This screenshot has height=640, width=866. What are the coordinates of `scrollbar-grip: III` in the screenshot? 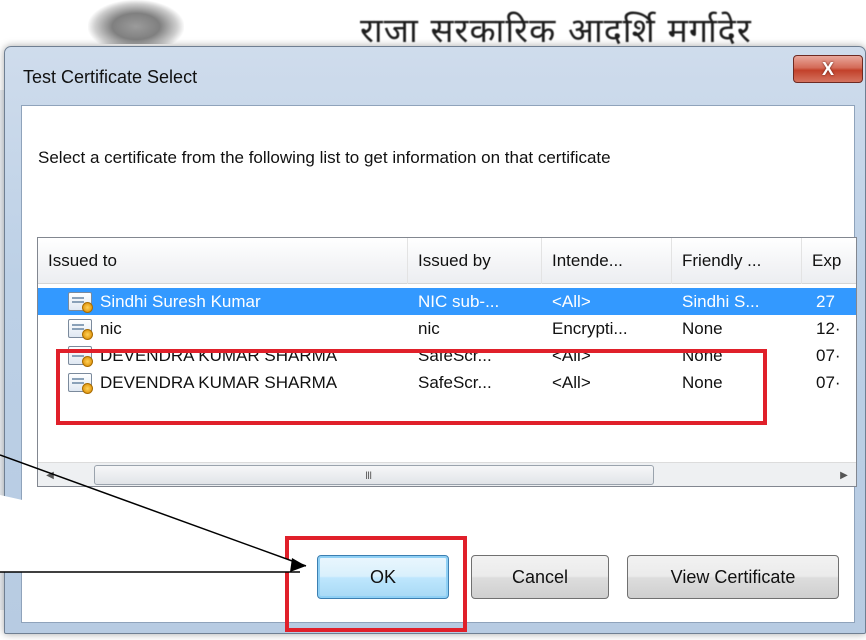 It's located at (368, 476).